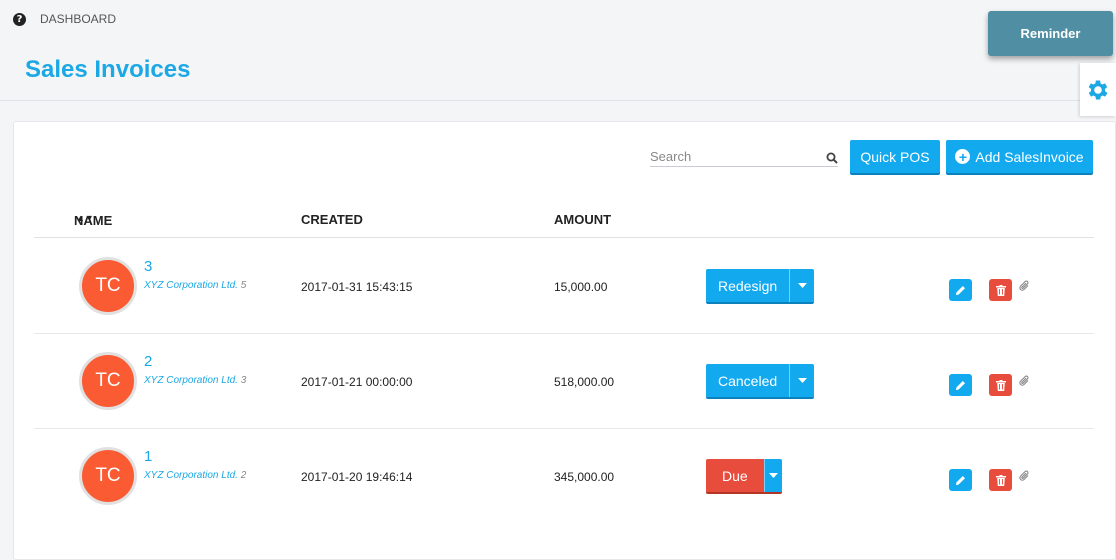 Image resolution: width=1116 pixels, height=560 pixels. What do you see at coordinates (963, 156) in the screenshot?
I see `plus-circle-icon: +` at bounding box center [963, 156].